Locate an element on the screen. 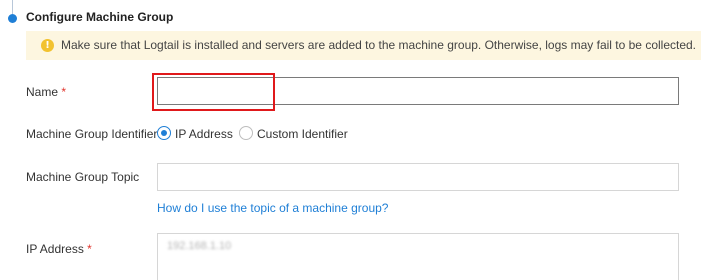 The image size is (701, 280). radio-custom-identifier-label: Custom Identifier is located at coordinates (302, 134).